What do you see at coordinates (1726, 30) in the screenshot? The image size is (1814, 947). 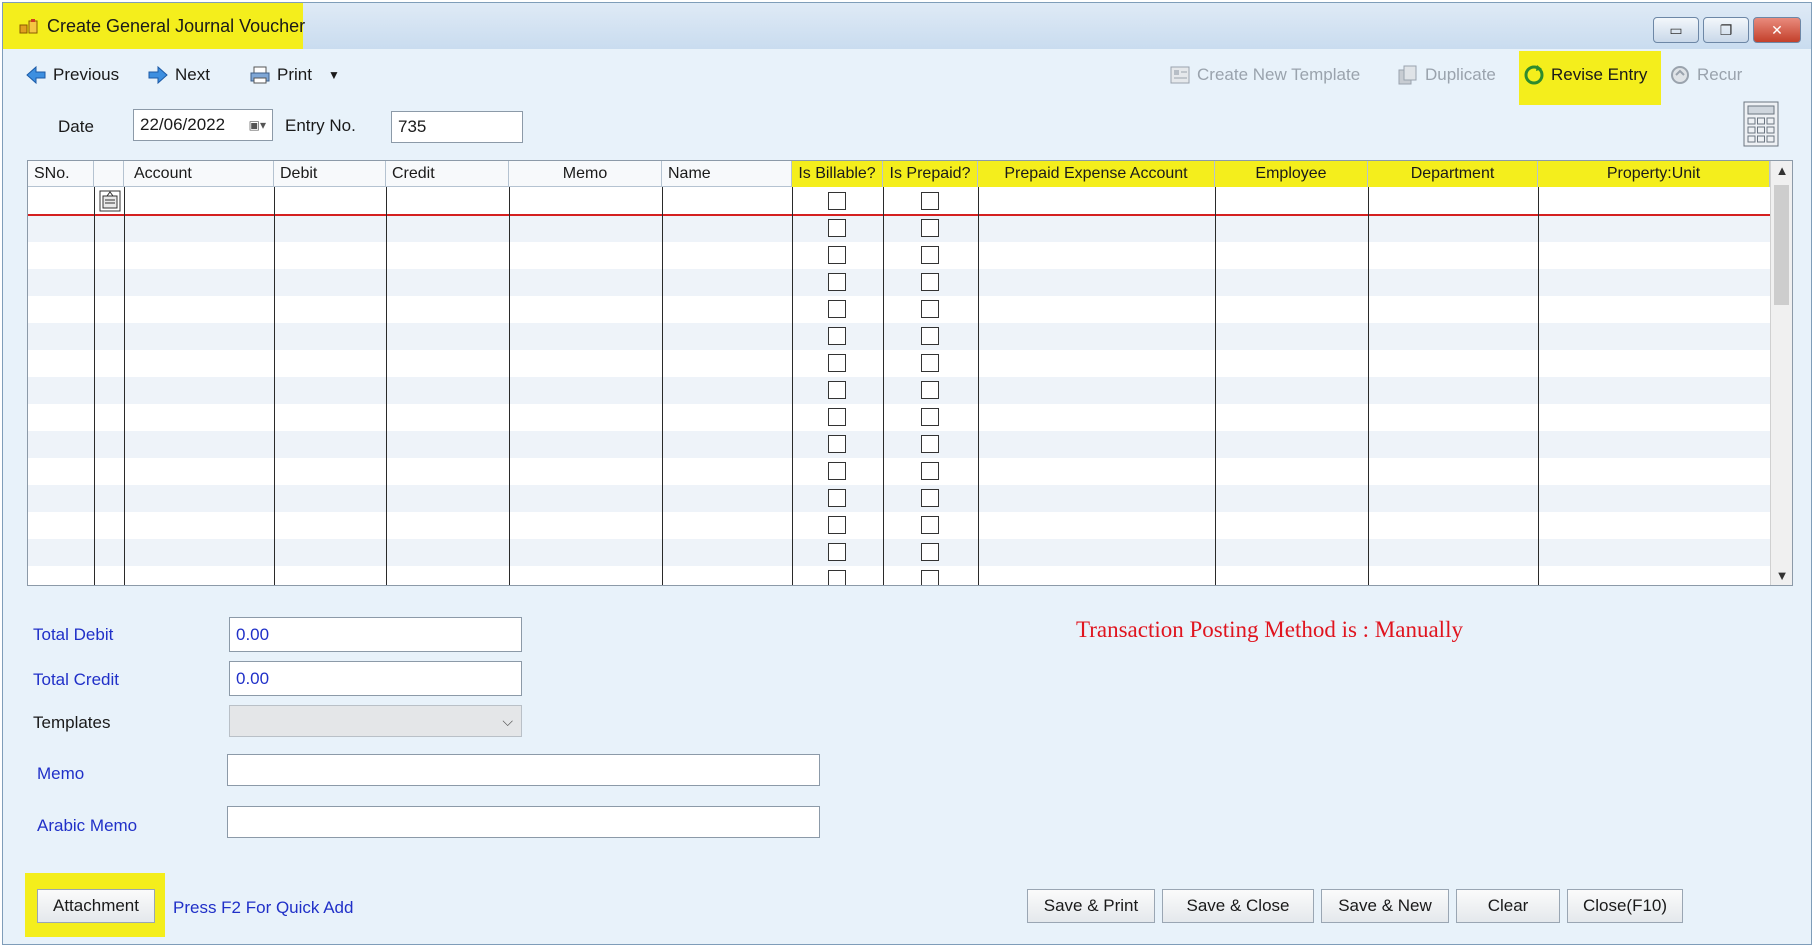 I see `maximize-button: ❐` at bounding box center [1726, 30].